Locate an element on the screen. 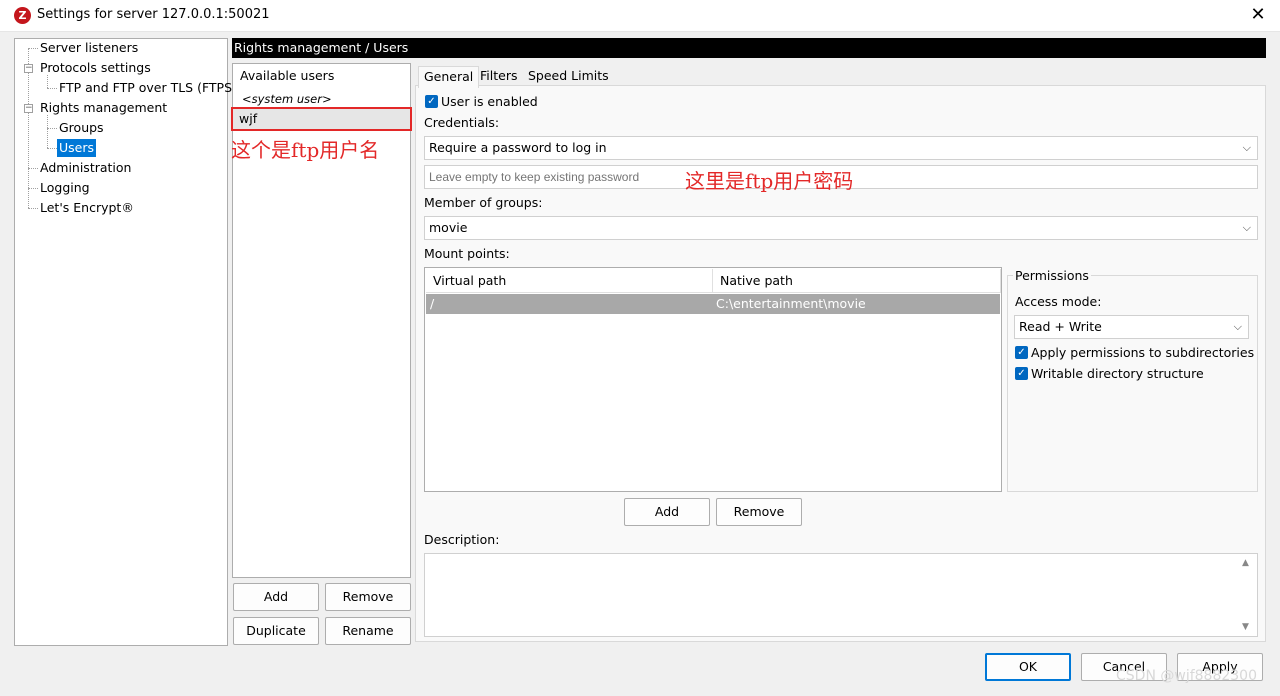  filezilla-server-icon: Z is located at coordinates (22, 15).